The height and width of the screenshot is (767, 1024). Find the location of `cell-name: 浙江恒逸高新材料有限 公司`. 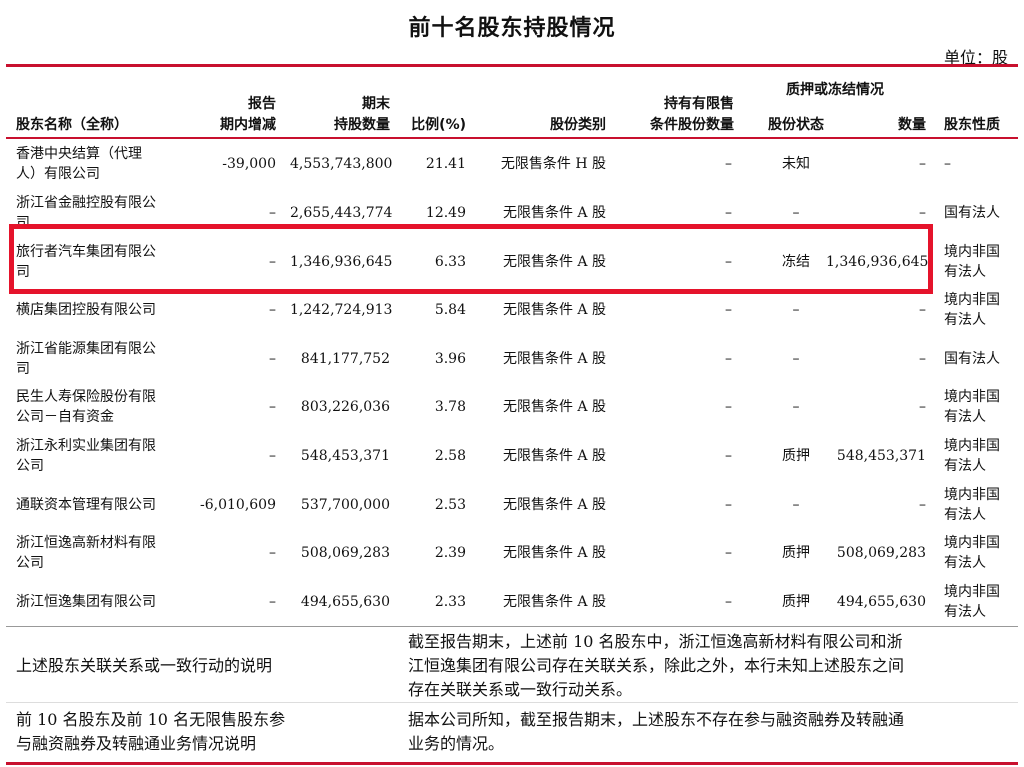

cell-name: 浙江恒逸高新材料有限 公司 is located at coordinates (101, 553).